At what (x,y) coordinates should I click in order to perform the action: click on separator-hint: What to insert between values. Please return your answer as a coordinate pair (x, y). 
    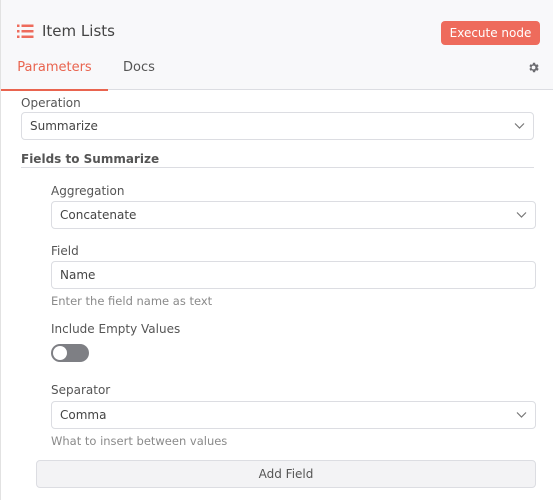
    Looking at the image, I should click on (139, 441).